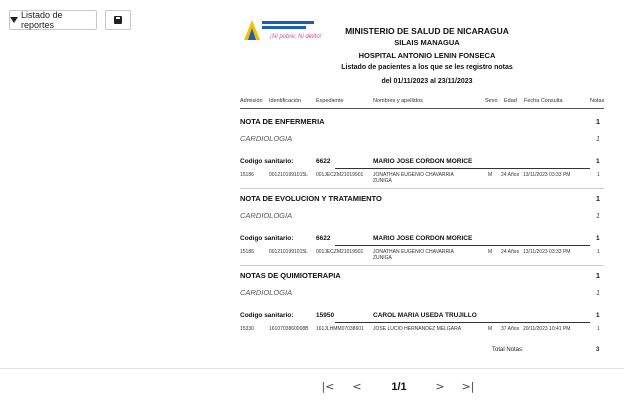  Describe the element at coordinates (417, 329) in the screenshot. I see `cell-nombre: JOSE LUCIO HERNANDEZ MELGARA` at that location.